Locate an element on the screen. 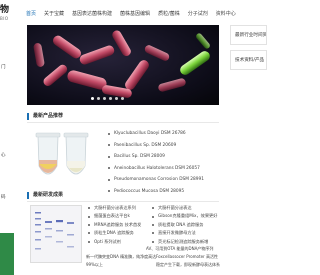 This screenshot has height=275, width=320. product-item: Aneinobacillus Halotolerans DSM 26057 is located at coordinates (163, 169).